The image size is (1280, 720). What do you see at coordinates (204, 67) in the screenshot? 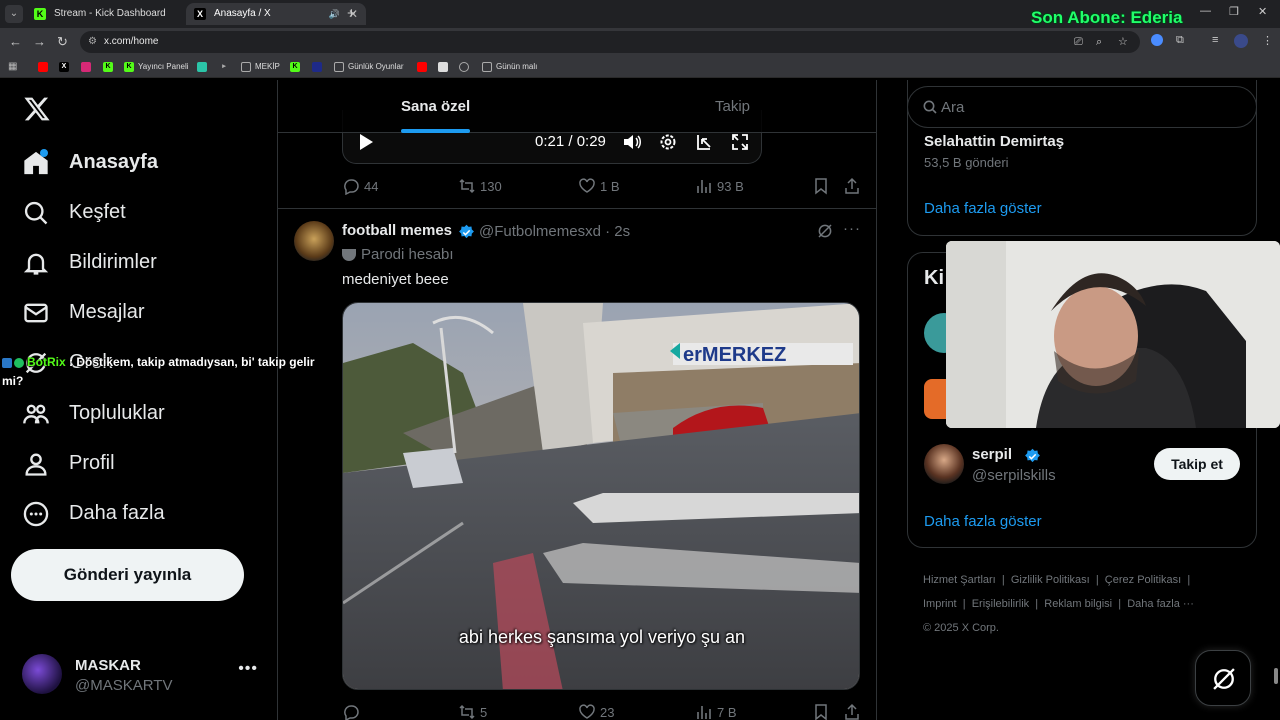
I see `bookmark-app` at bounding box center [204, 67].